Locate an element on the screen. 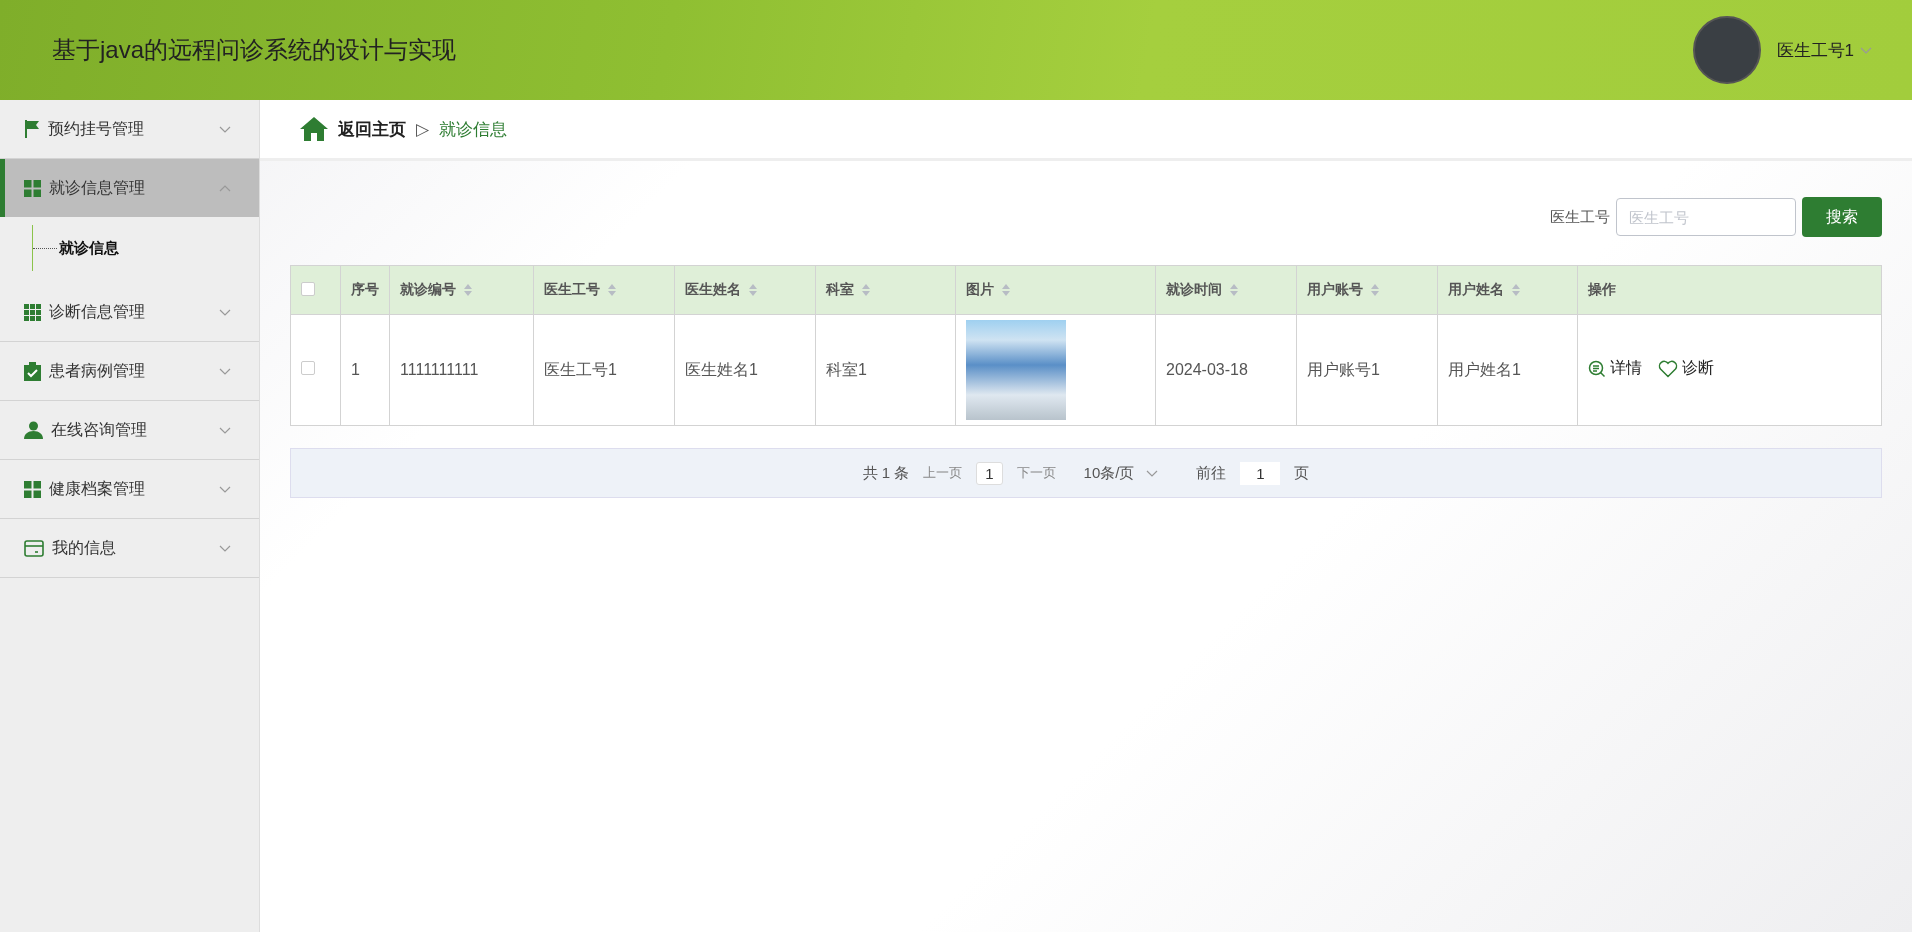 Image resolution: width=1912 pixels, height=932 pixels. column-header: 科室 is located at coordinates (885, 290).